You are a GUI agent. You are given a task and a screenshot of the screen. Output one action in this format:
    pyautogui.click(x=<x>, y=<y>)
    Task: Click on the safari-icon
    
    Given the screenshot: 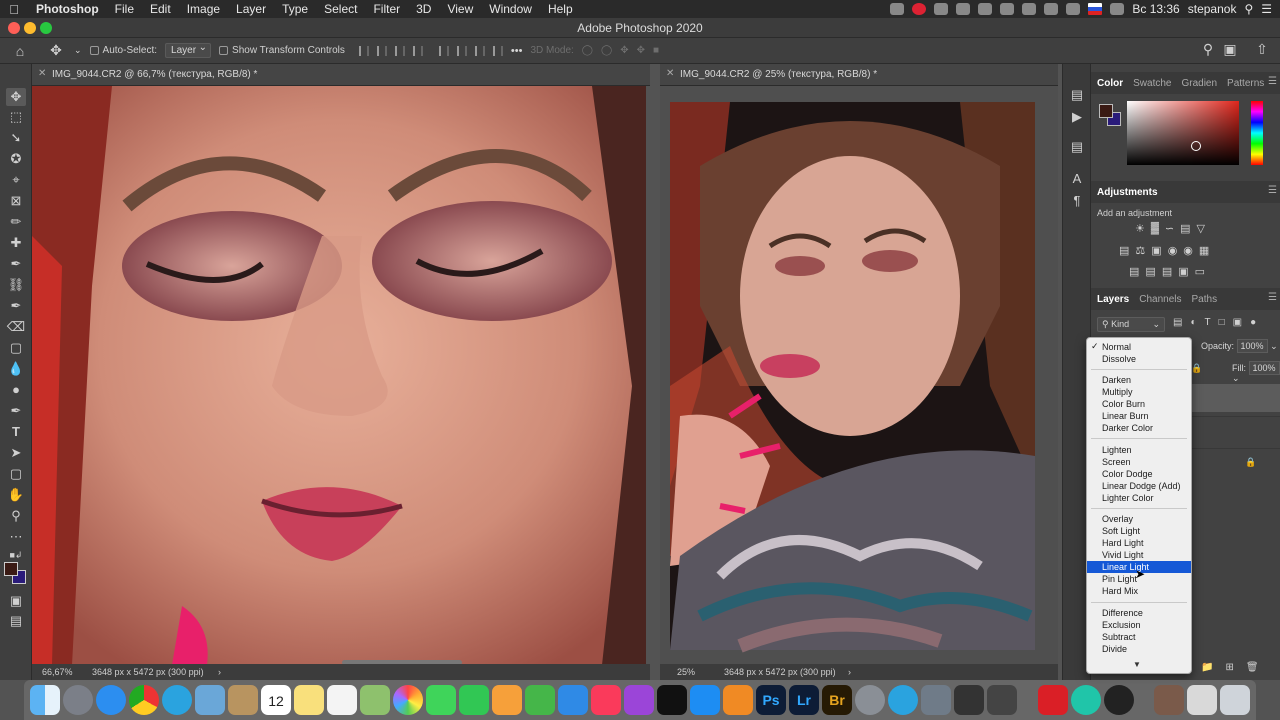 What is the action you would take?
    pyautogui.click(x=111, y=700)
    